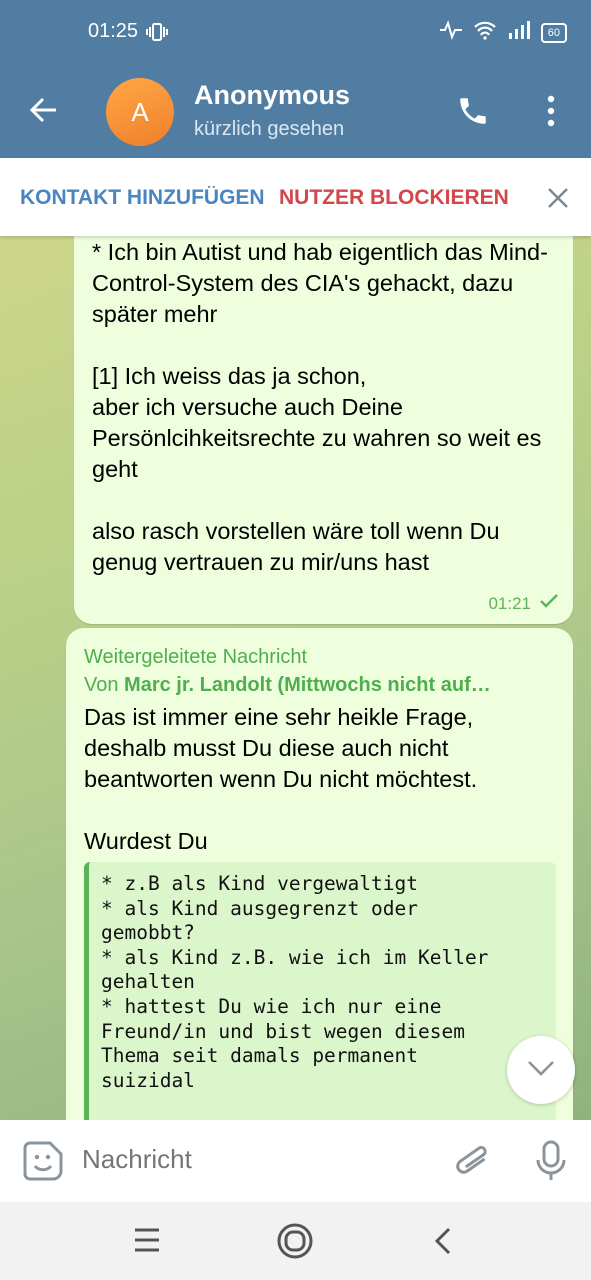  What do you see at coordinates (269, 129) in the screenshot?
I see `last-seen-status: kürzlich gesehen` at bounding box center [269, 129].